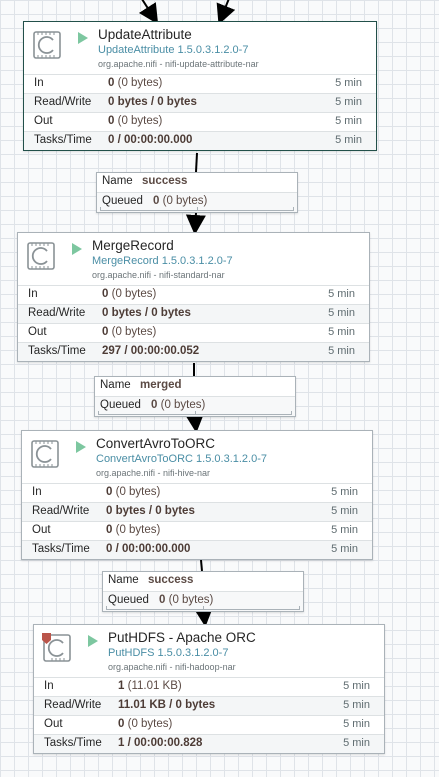  I want to click on stat-value: 0 / 00:00:00.000, so click(148, 549).